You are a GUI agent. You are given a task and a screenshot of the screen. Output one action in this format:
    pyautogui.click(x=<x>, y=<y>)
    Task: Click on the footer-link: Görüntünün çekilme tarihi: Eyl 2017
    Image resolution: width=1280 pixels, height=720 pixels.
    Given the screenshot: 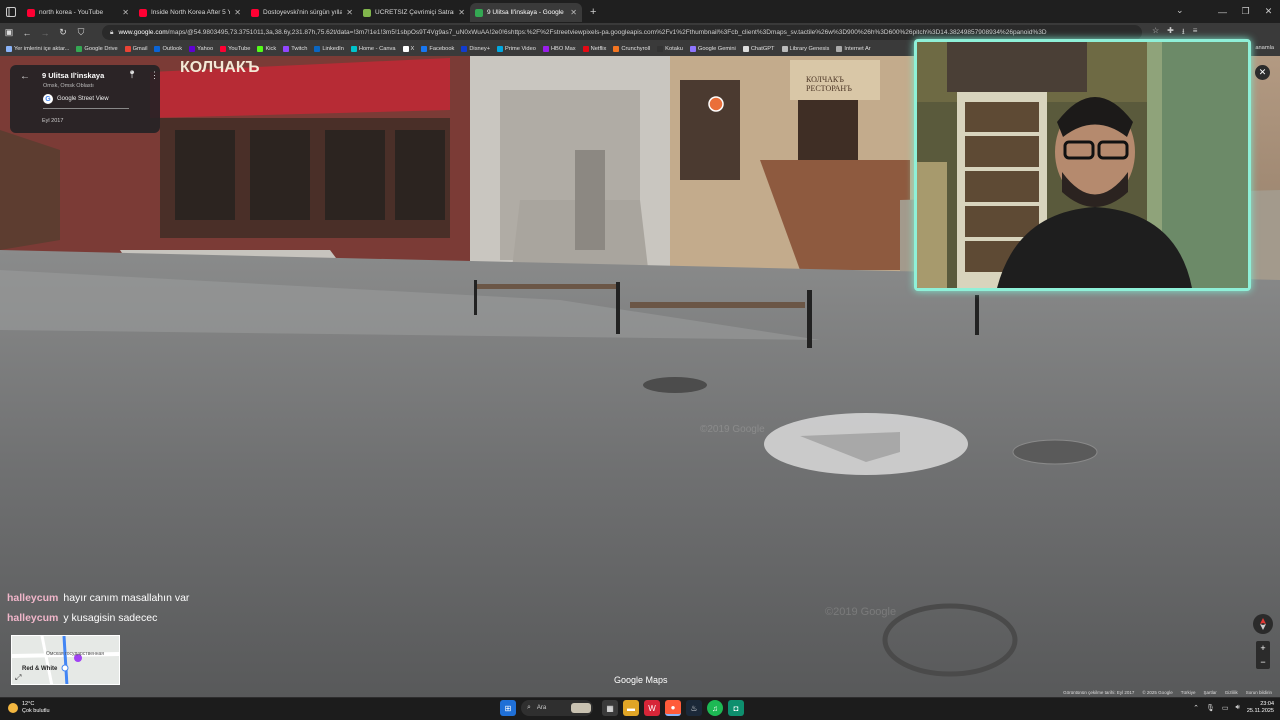 What is the action you would take?
    pyautogui.click(x=1099, y=692)
    